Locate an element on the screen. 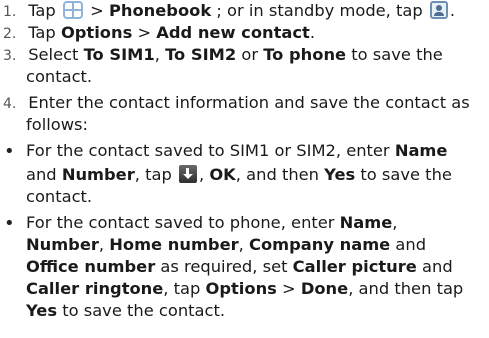 Image resolution: width=489 pixels, height=338 pixels. step-text: or is located at coordinates (250, 54).